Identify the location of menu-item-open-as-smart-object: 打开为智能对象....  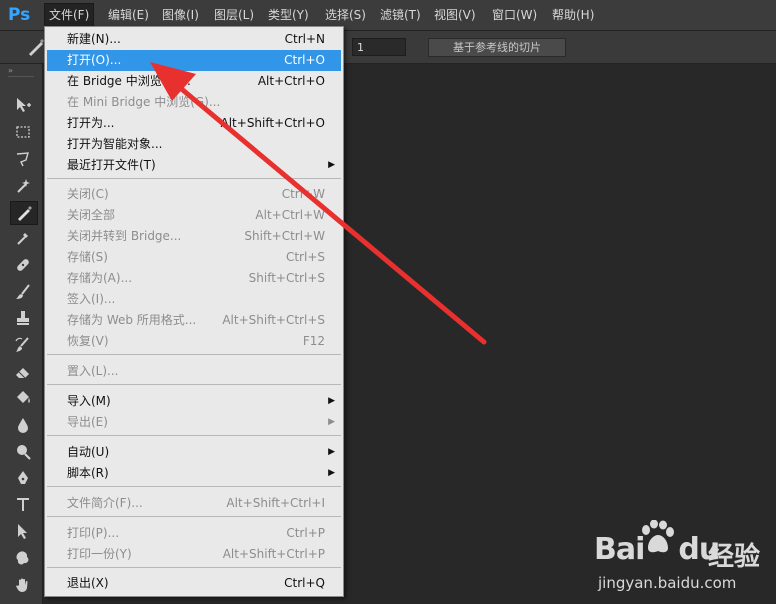
(194, 144).